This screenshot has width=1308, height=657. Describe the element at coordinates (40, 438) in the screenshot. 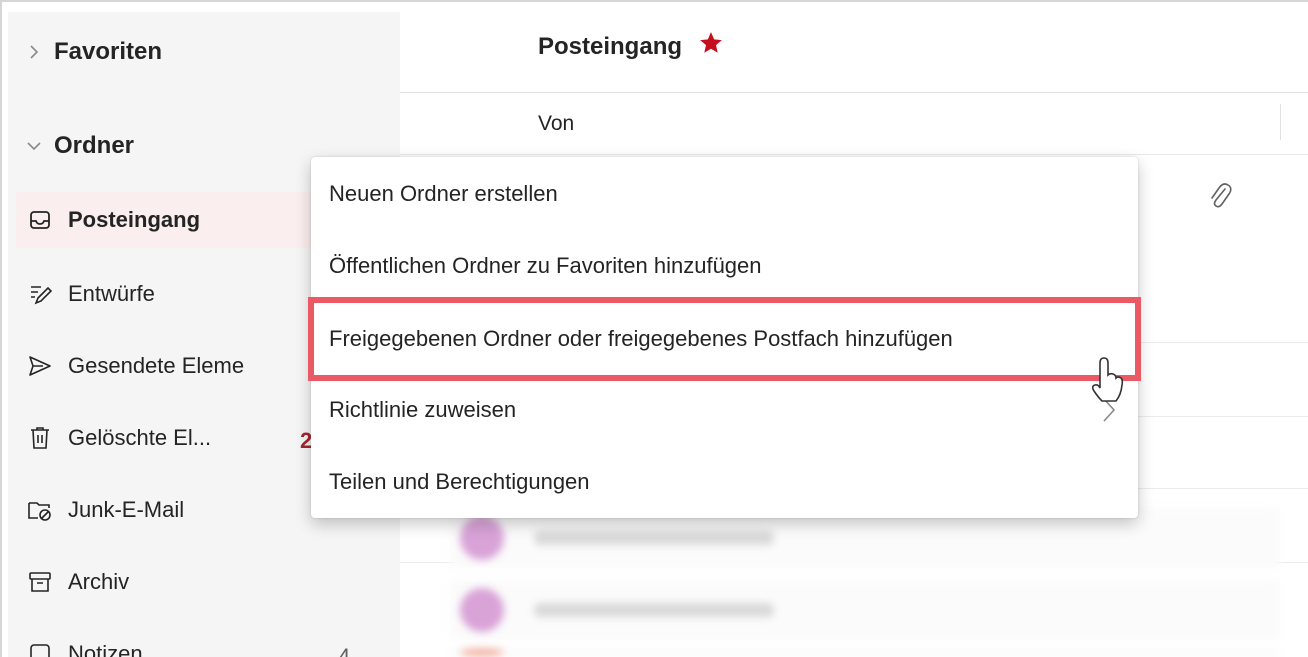

I see `trash-icon` at that location.